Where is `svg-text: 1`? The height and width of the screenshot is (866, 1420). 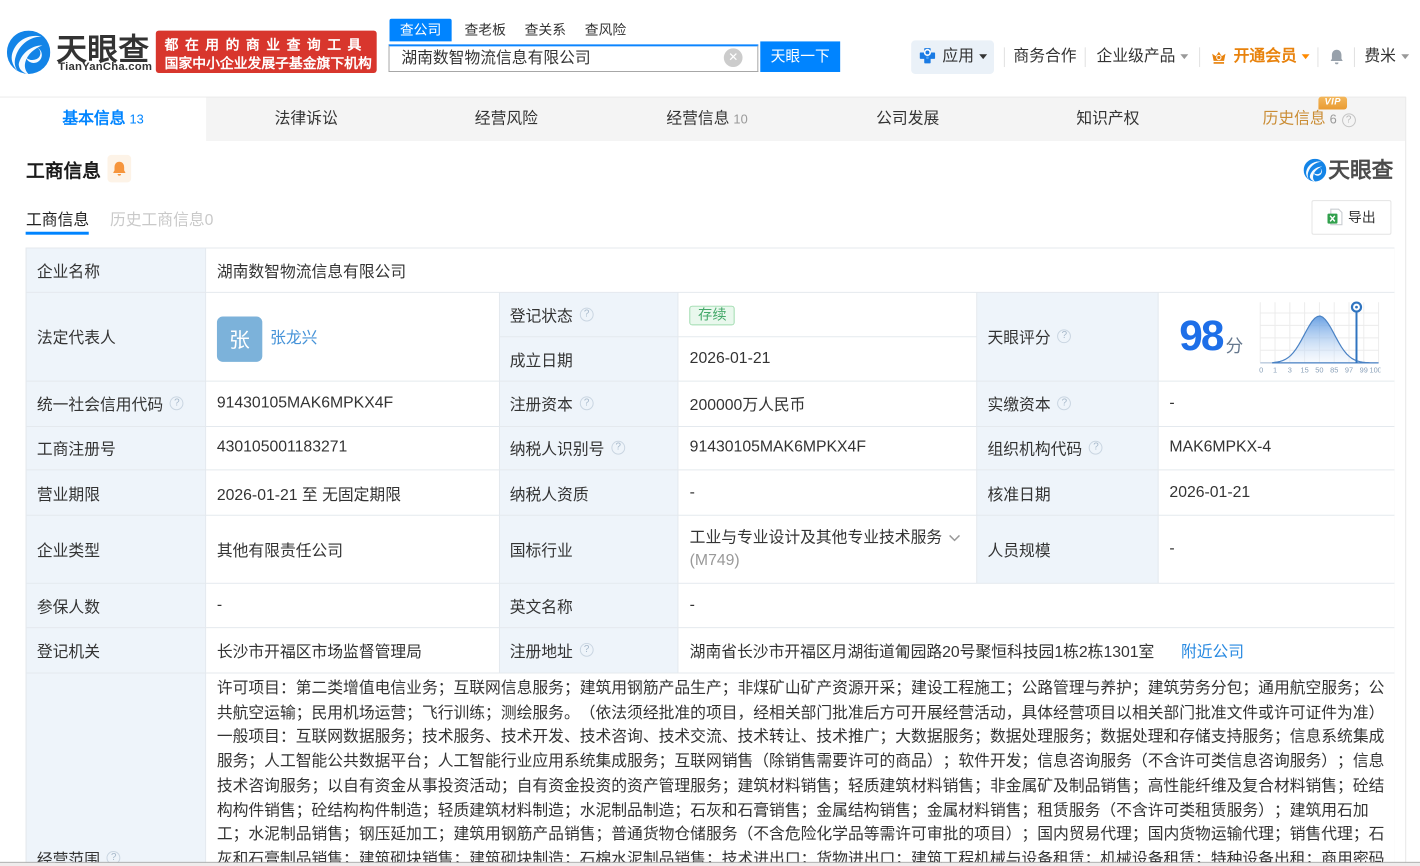 svg-text: 1 is located at coordinates (1275, 370).